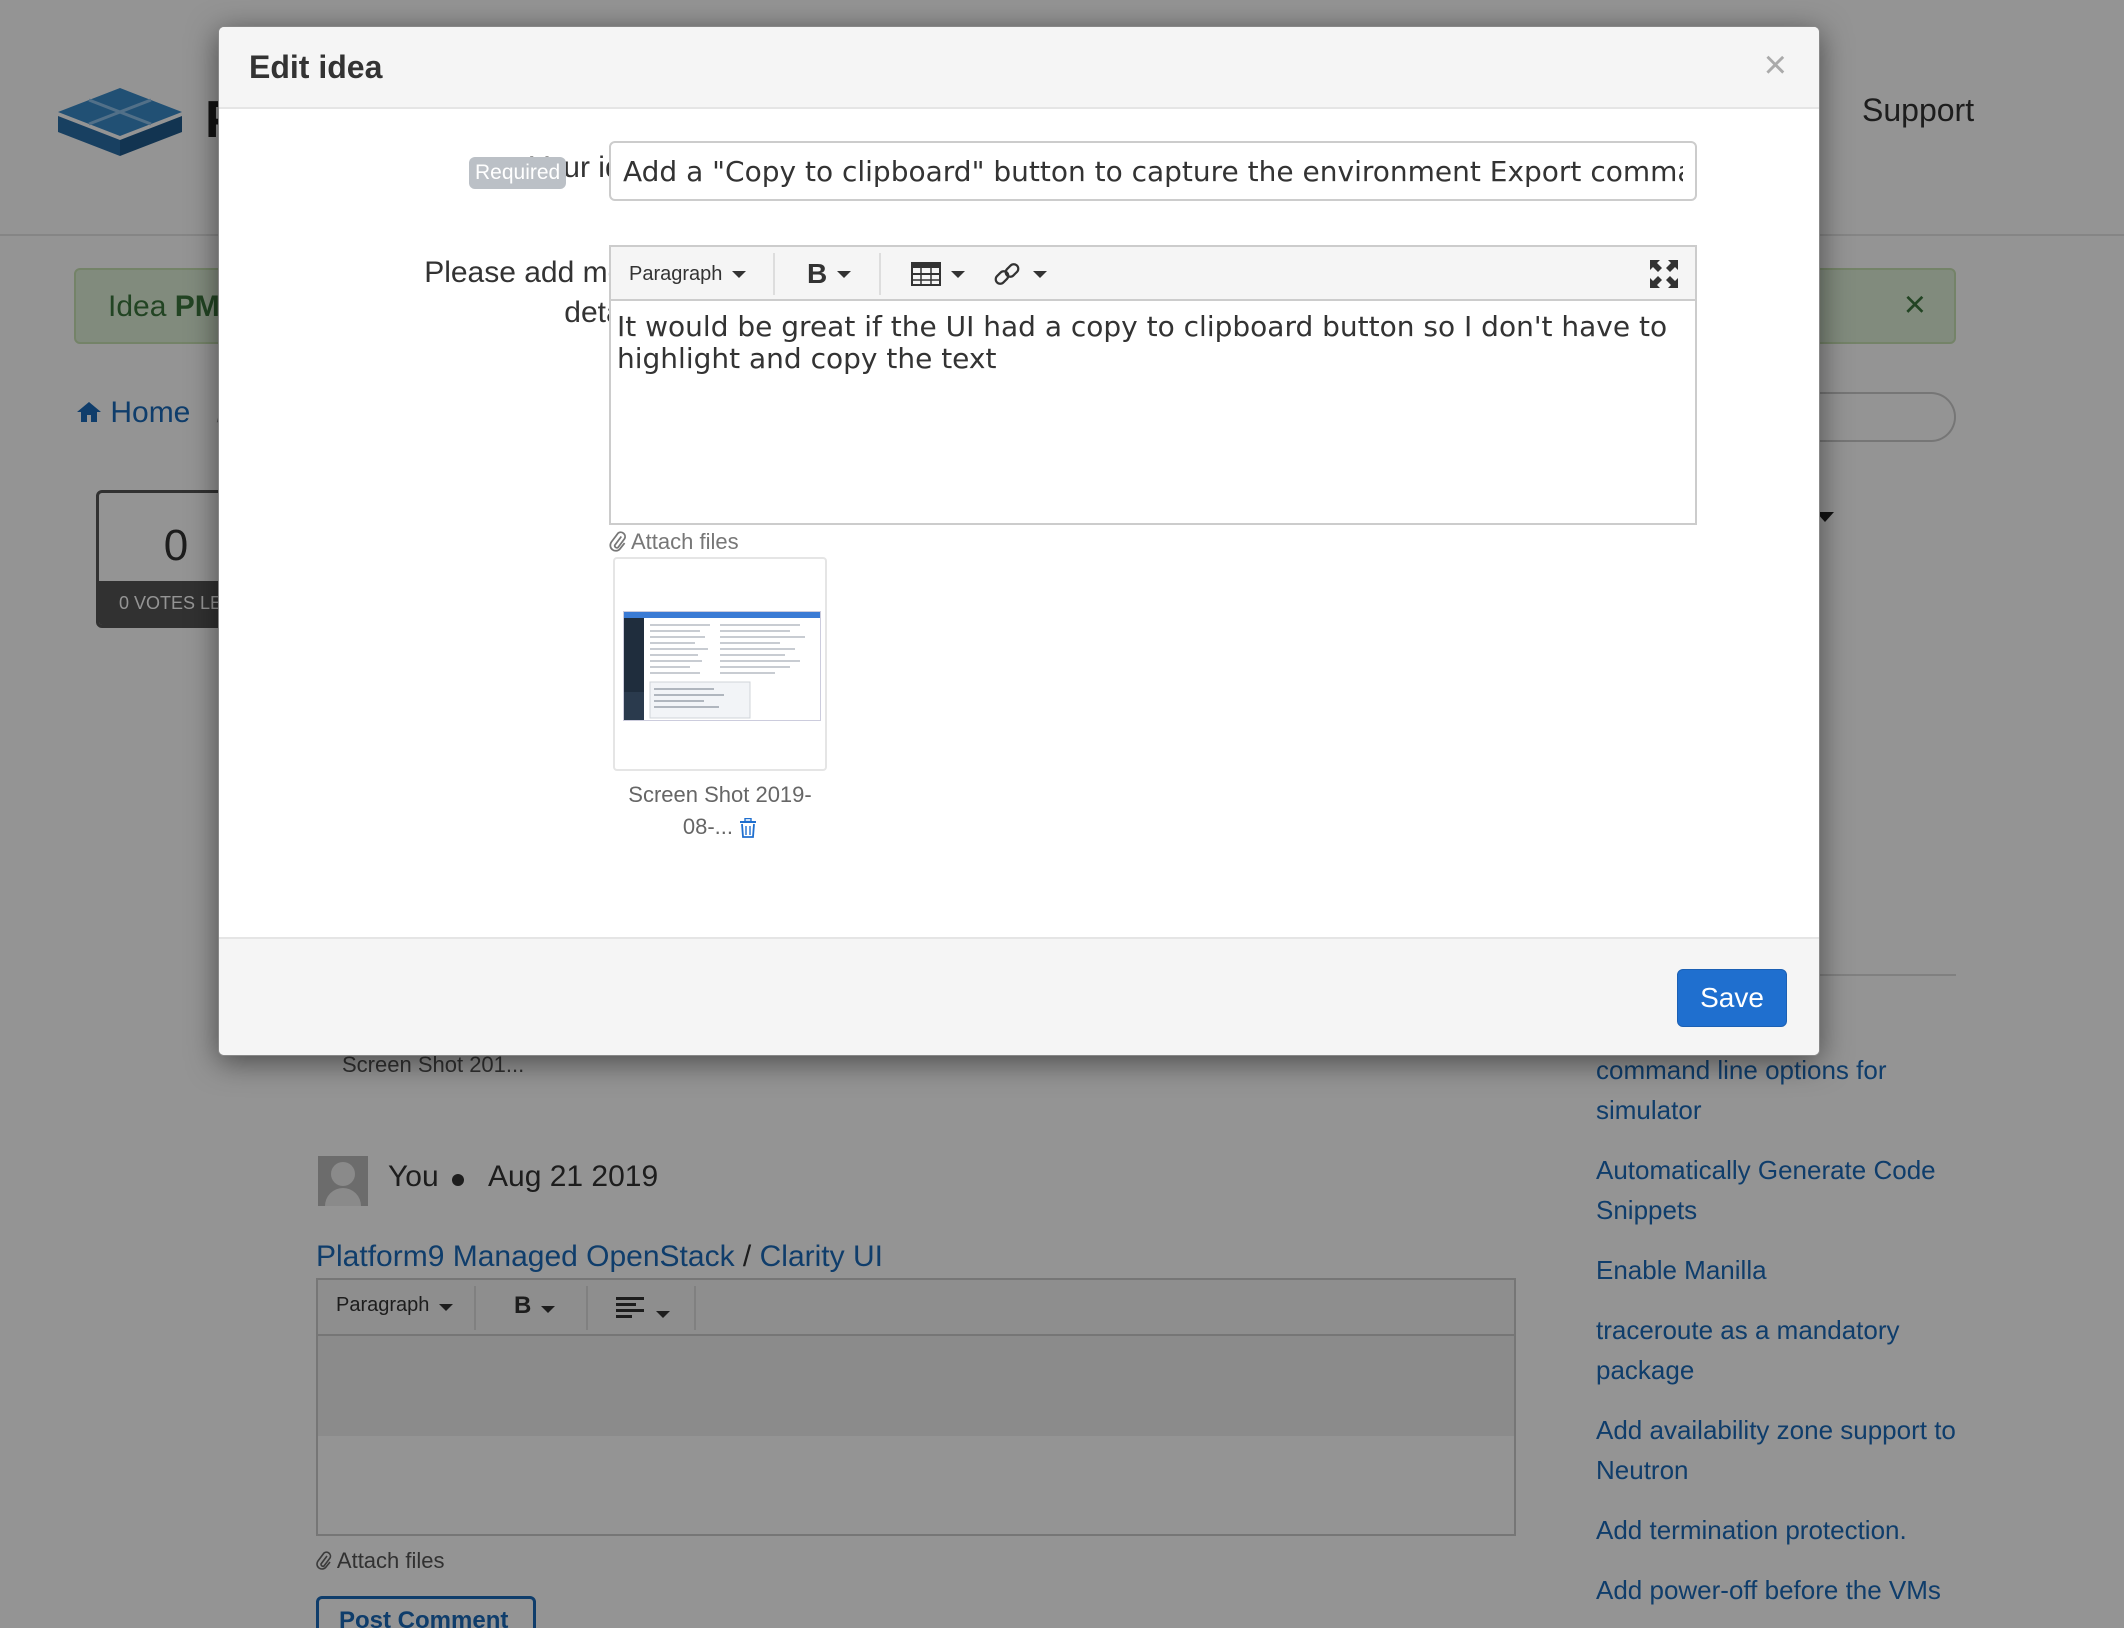 The height and width of the screenshot is (1628, 2124). What do you see at coordinates (674, 542) in the screenshot?
I see `attach-files-link: Attach files` at bounding box center [674, 542].